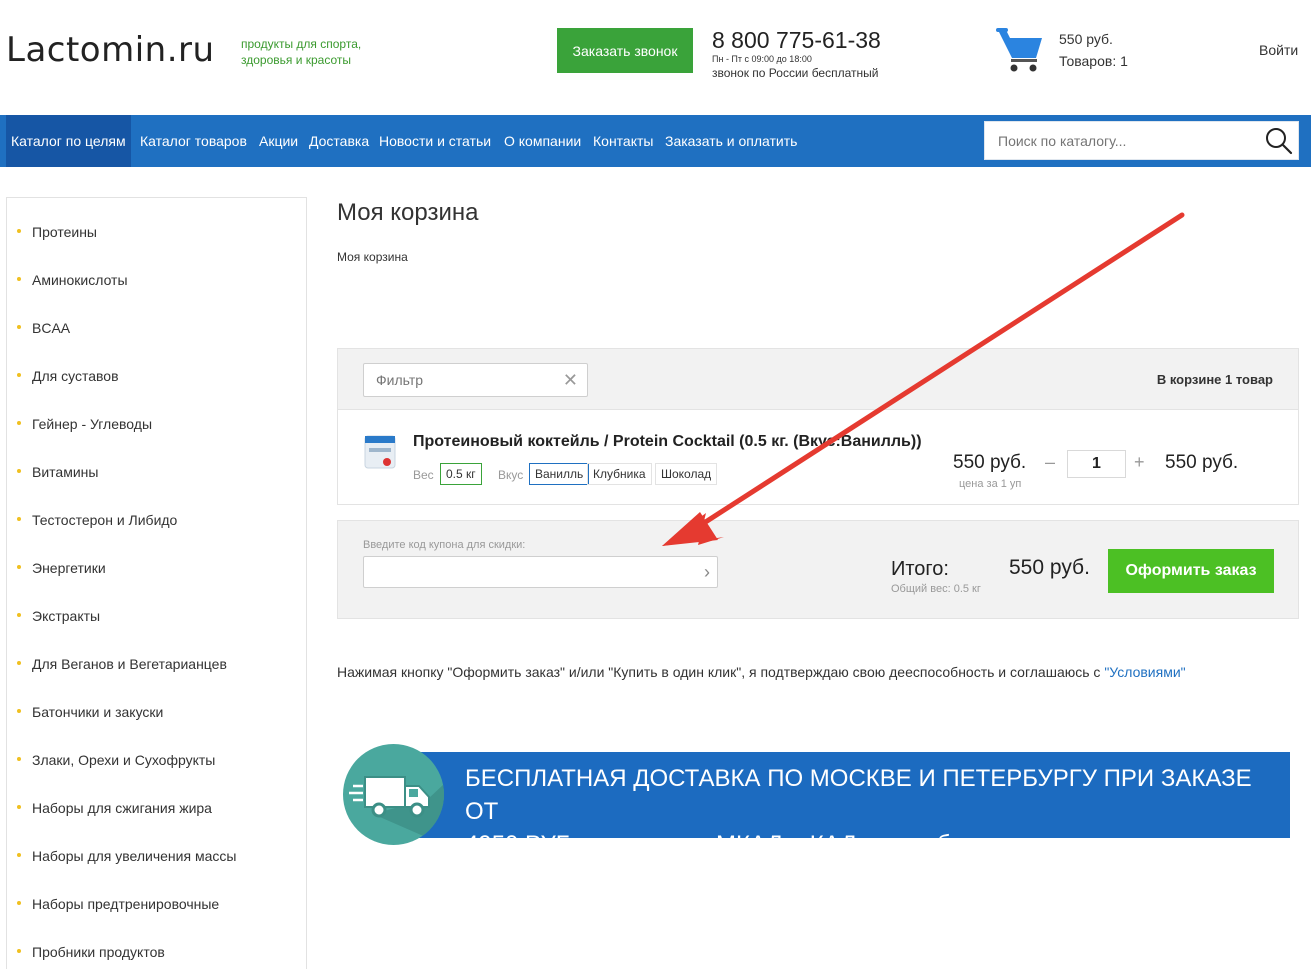  What do you see at coordinates (301, 52) in the screenshot?
I see `site-tagline: продукты для спорта, здоровья и красоты` at bounding box center [301, 52].